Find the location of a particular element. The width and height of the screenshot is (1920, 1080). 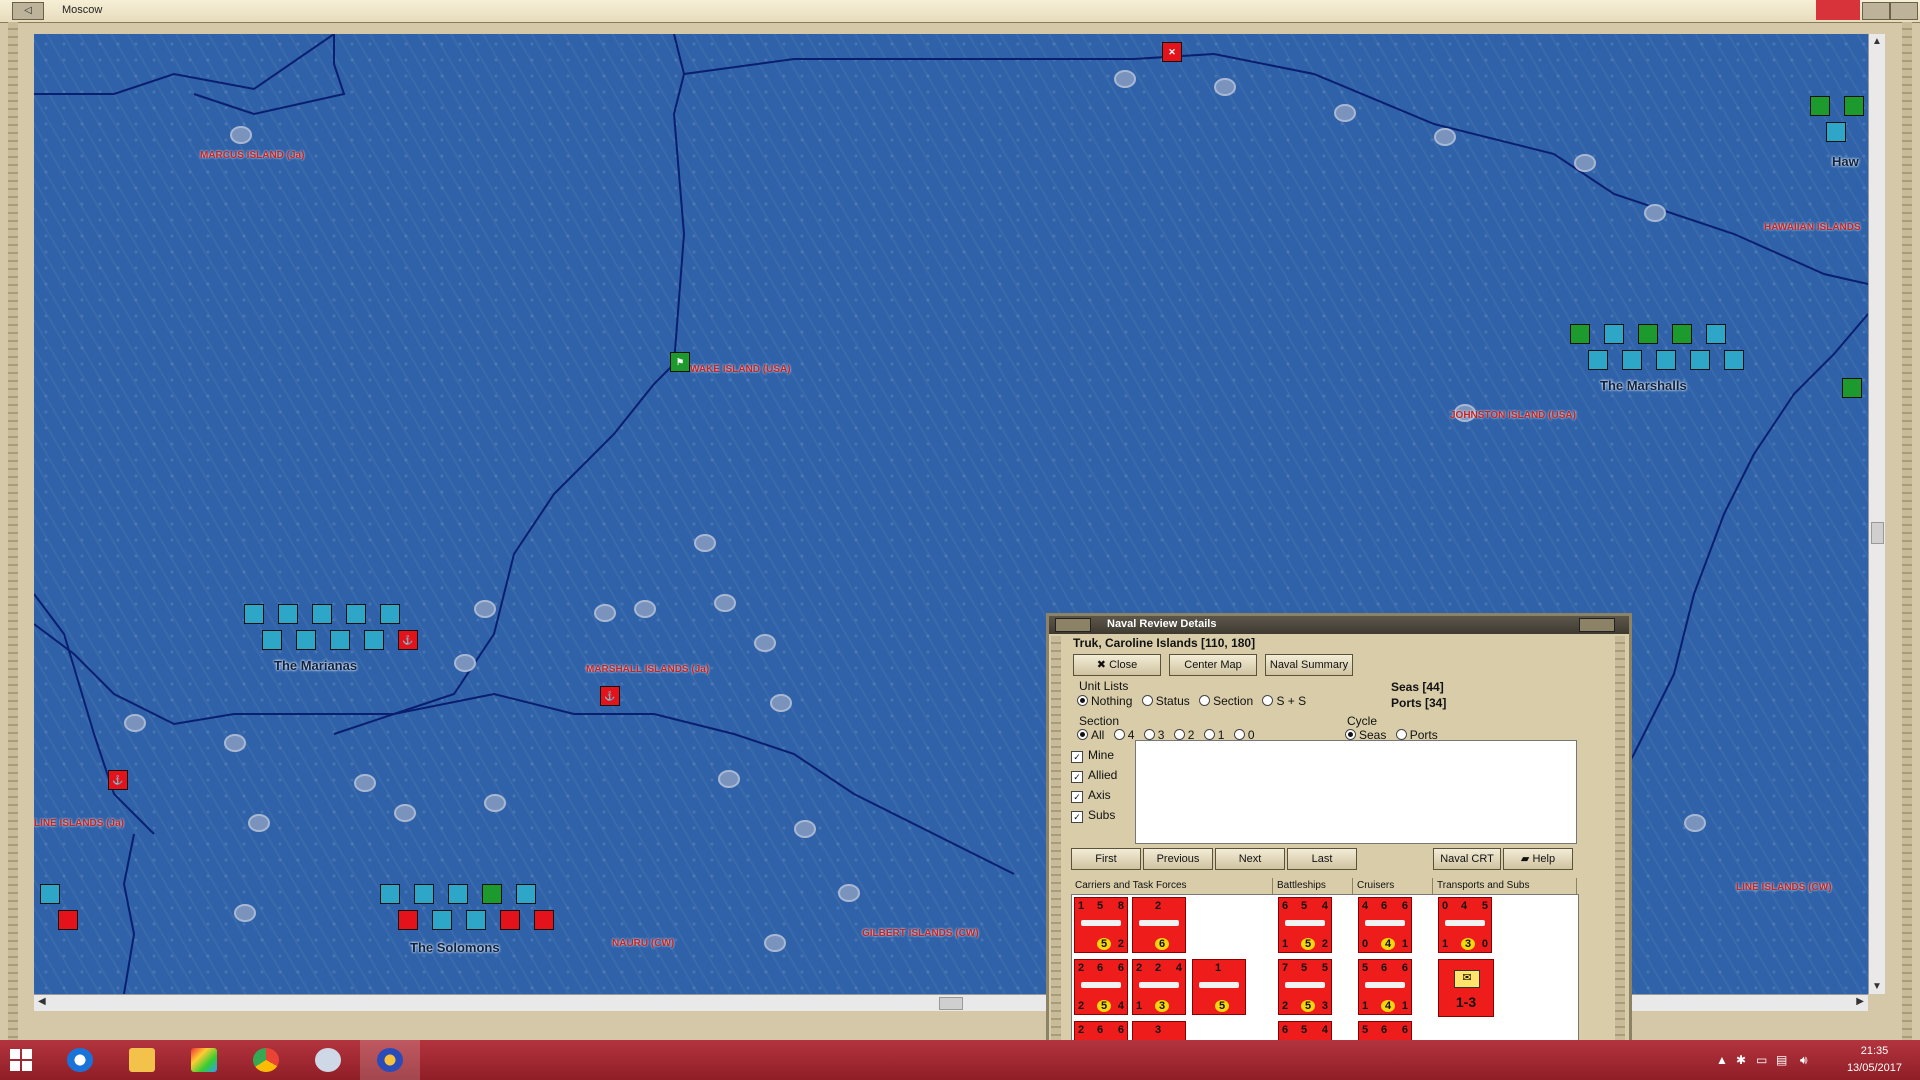

filter-mine: ✓ Mine is located at coordinates (1092, 755).